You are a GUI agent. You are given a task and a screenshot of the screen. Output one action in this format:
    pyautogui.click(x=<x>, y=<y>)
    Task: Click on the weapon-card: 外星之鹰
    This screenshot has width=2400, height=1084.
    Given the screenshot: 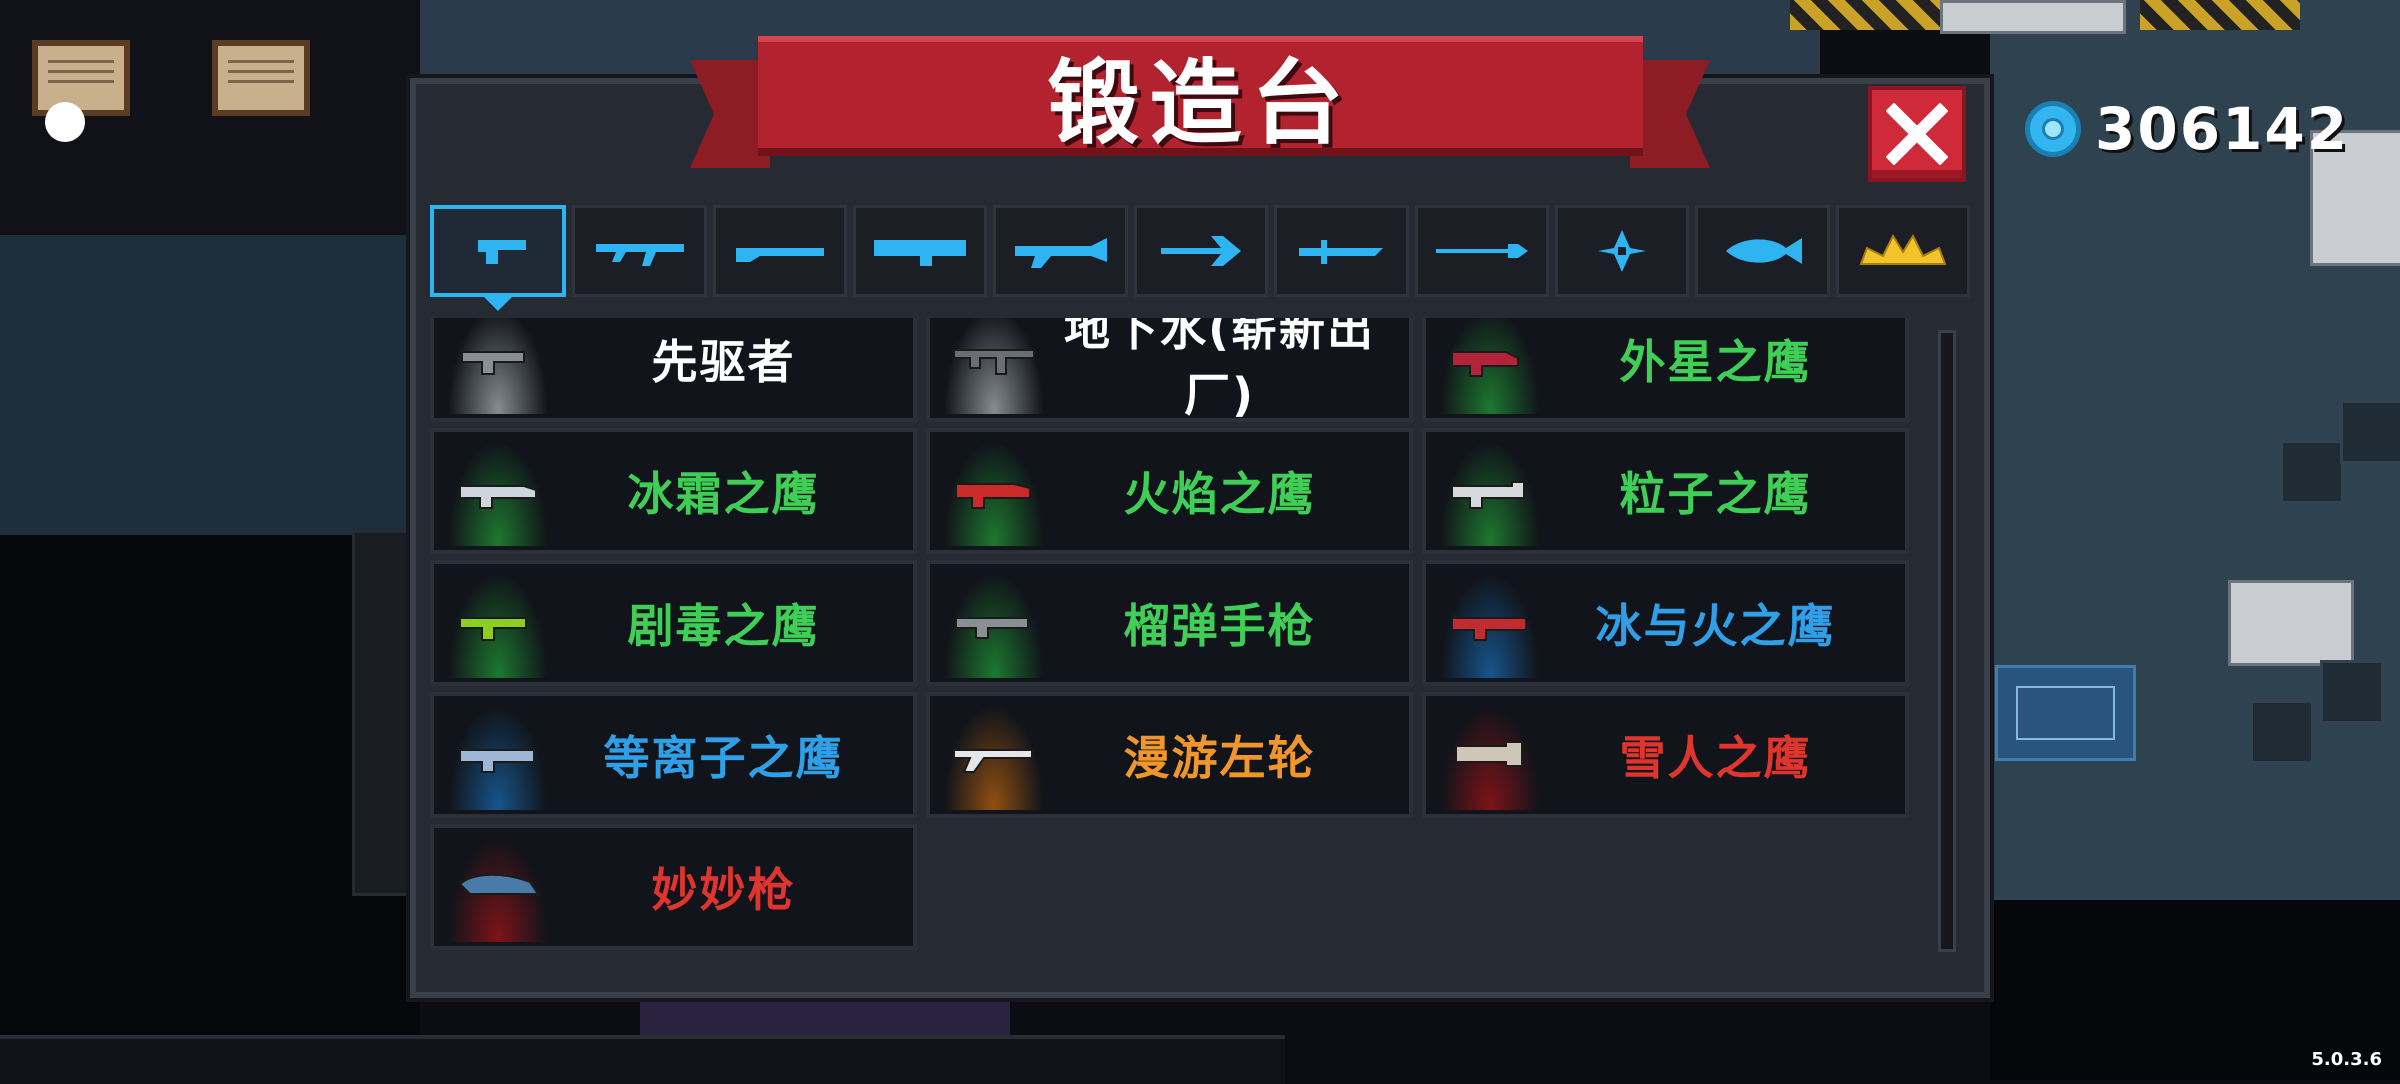 What is the action you would take?
    pyautogui.click(x=1665, y=370)
    